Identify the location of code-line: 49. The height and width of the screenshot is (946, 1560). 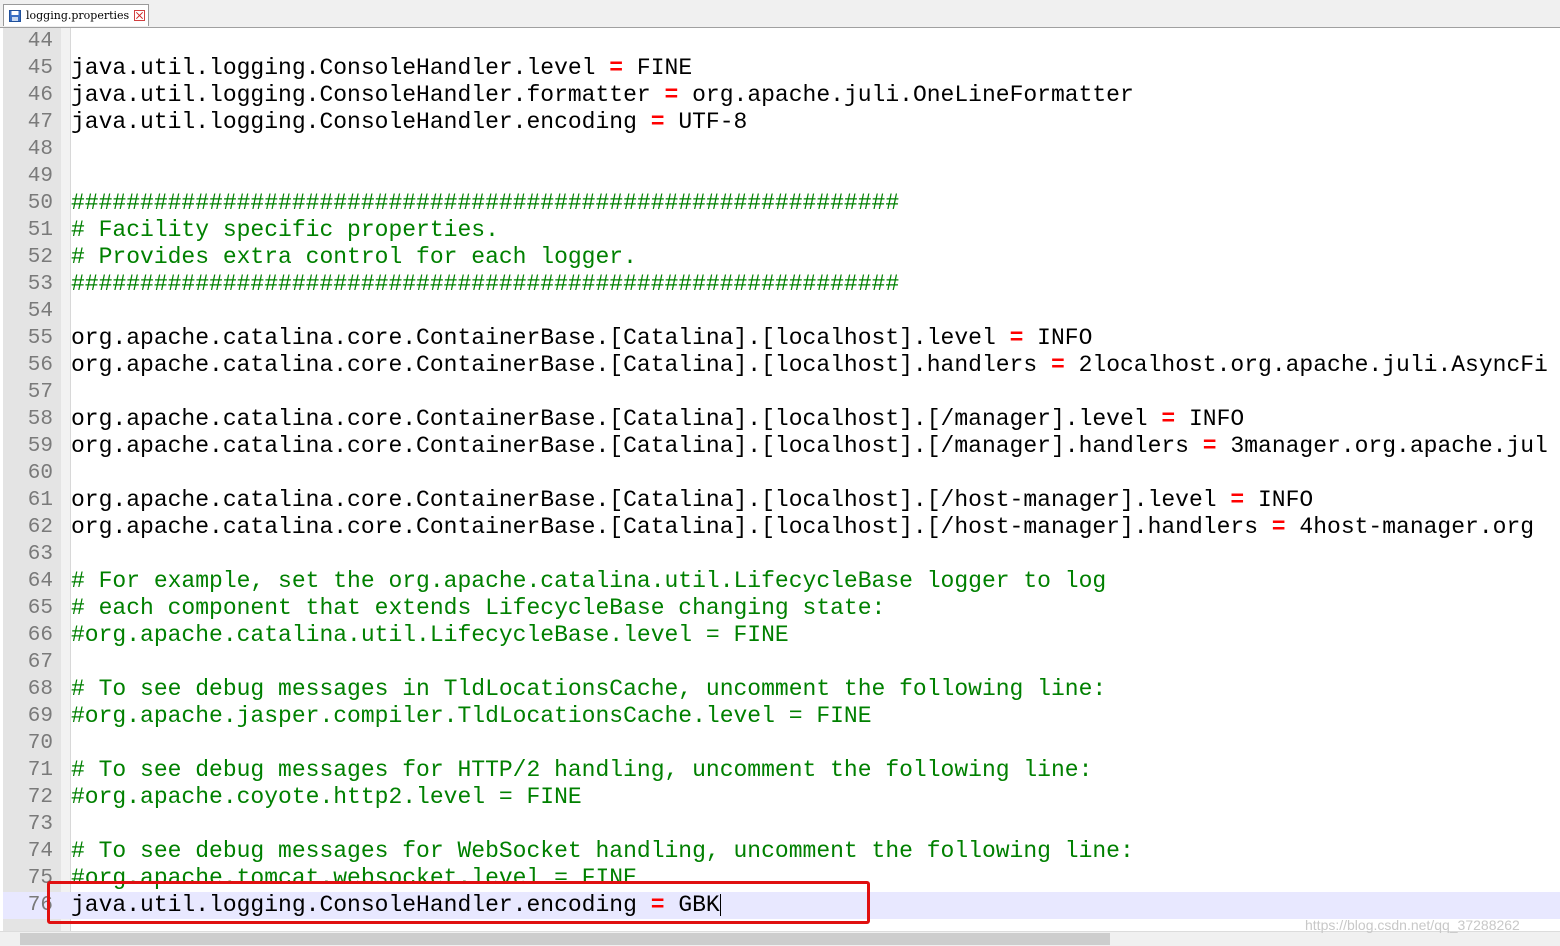
(781, 176).